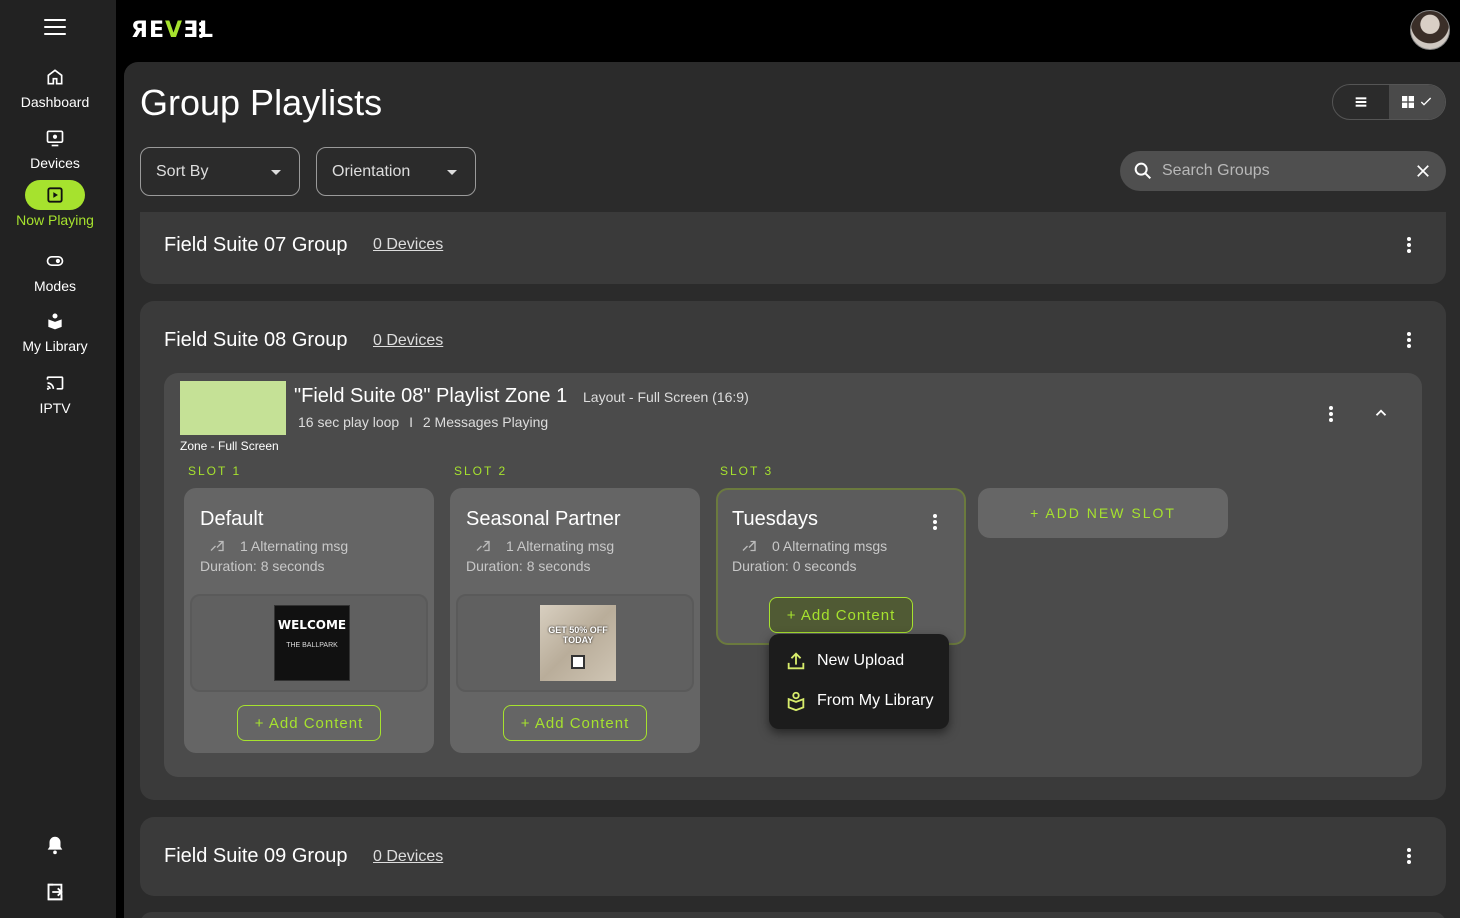 This screenshot has width=1460, height=918. I want to click on check-icon, so click(1426, 101).